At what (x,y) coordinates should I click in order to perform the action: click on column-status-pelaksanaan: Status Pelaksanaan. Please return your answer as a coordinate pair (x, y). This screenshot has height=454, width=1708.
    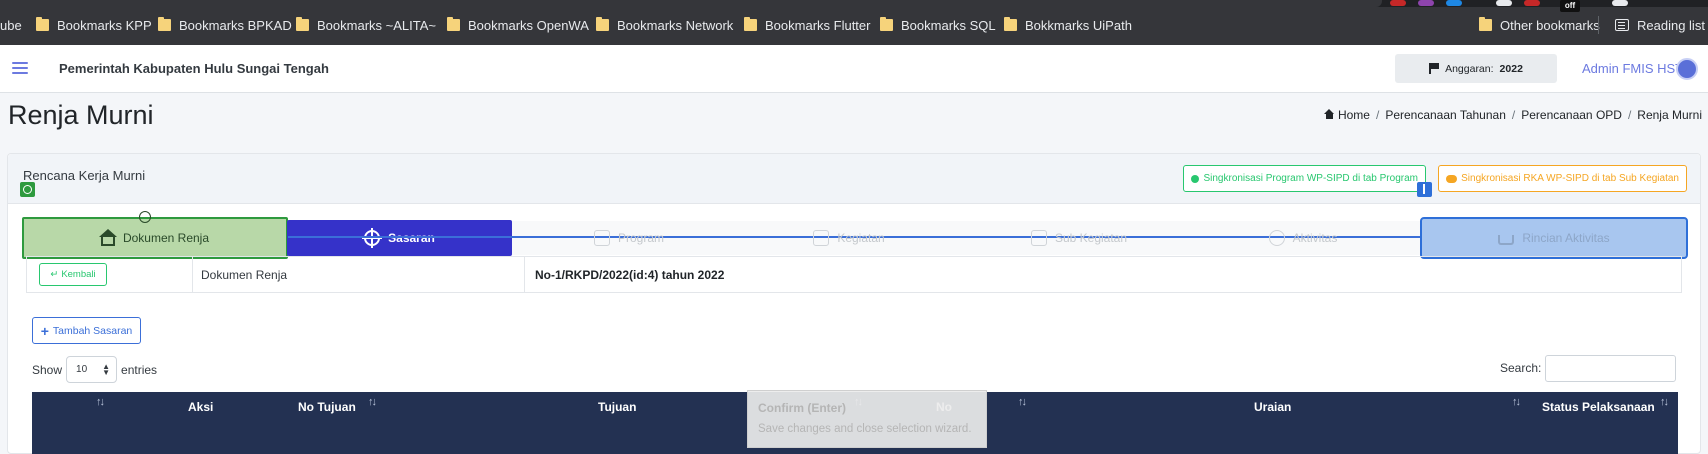
    Looking at the image, I should click on (1598, 407).